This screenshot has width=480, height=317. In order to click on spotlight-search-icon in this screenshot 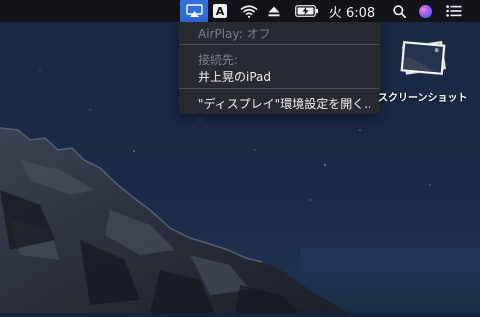, I will do `click(399, 11)`.